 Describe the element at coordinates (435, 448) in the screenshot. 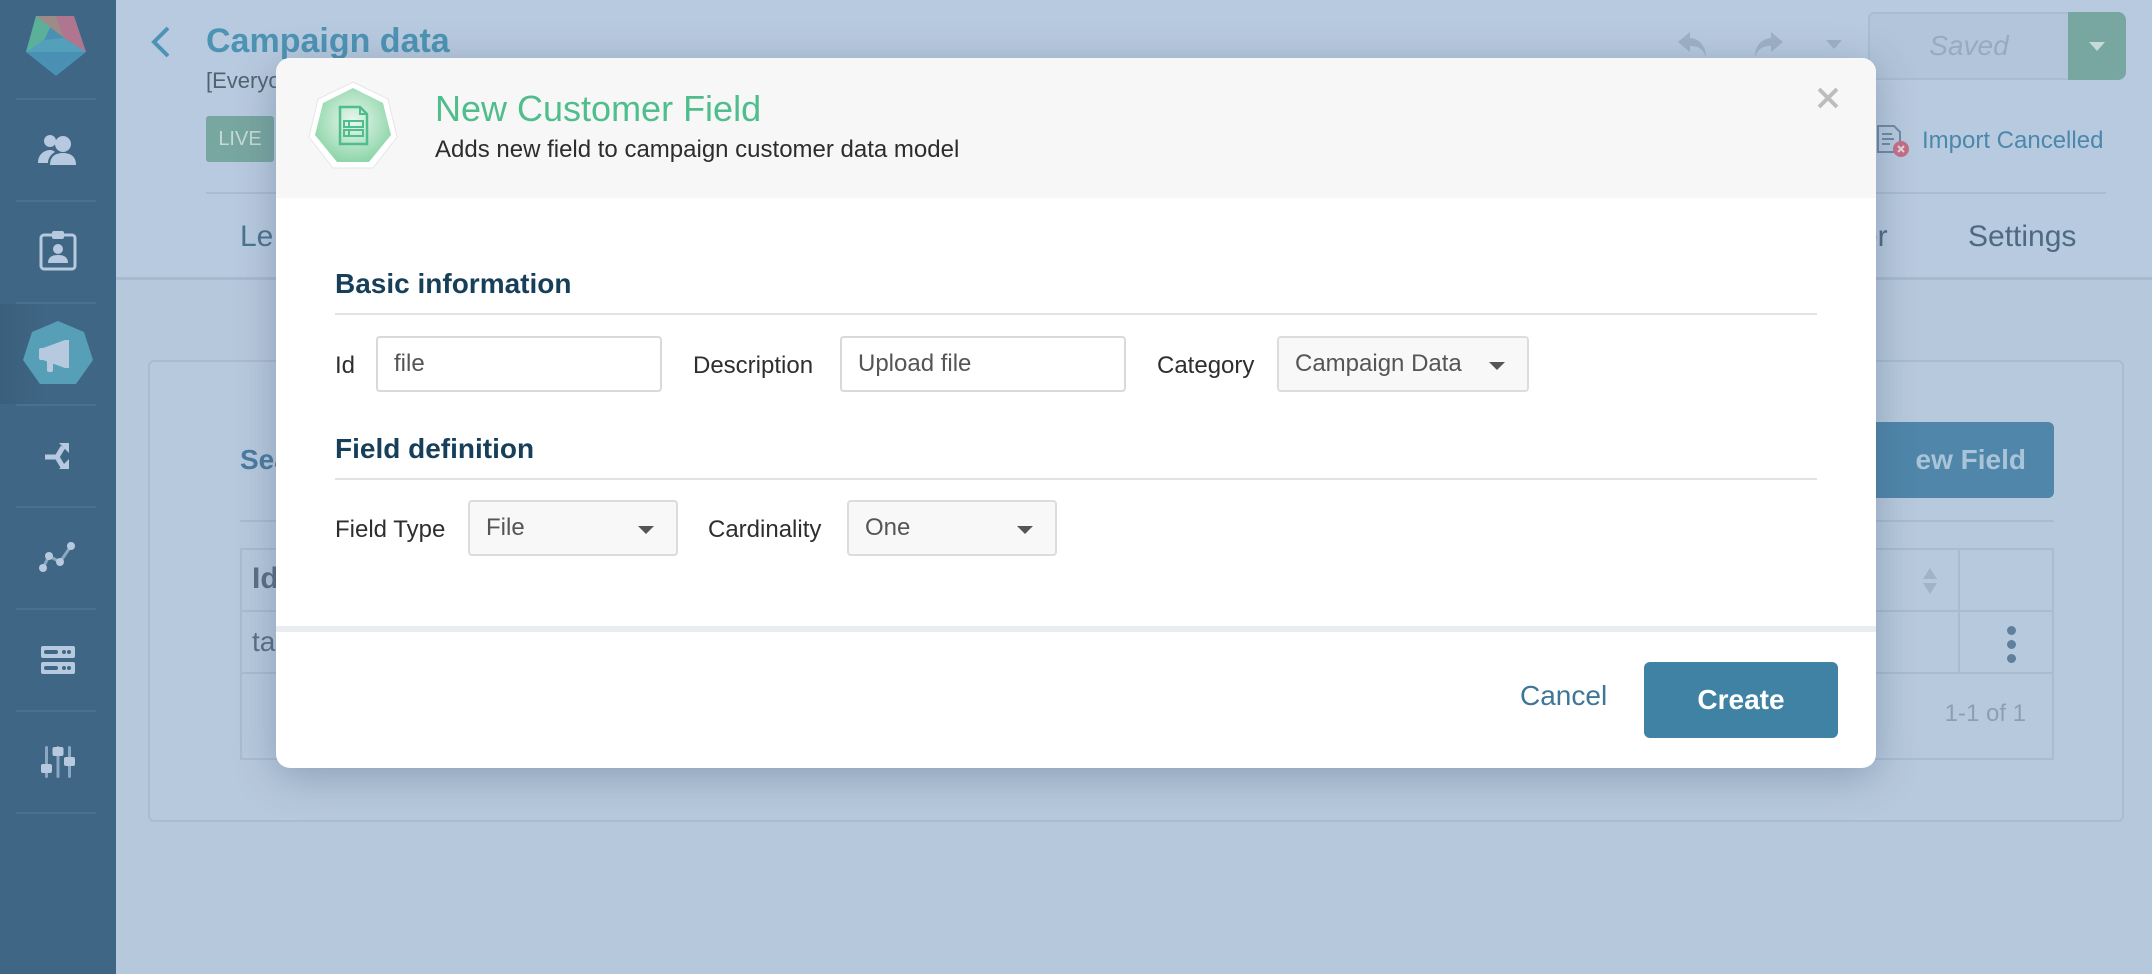

I see `section-title-definition: Field definition` at that location.